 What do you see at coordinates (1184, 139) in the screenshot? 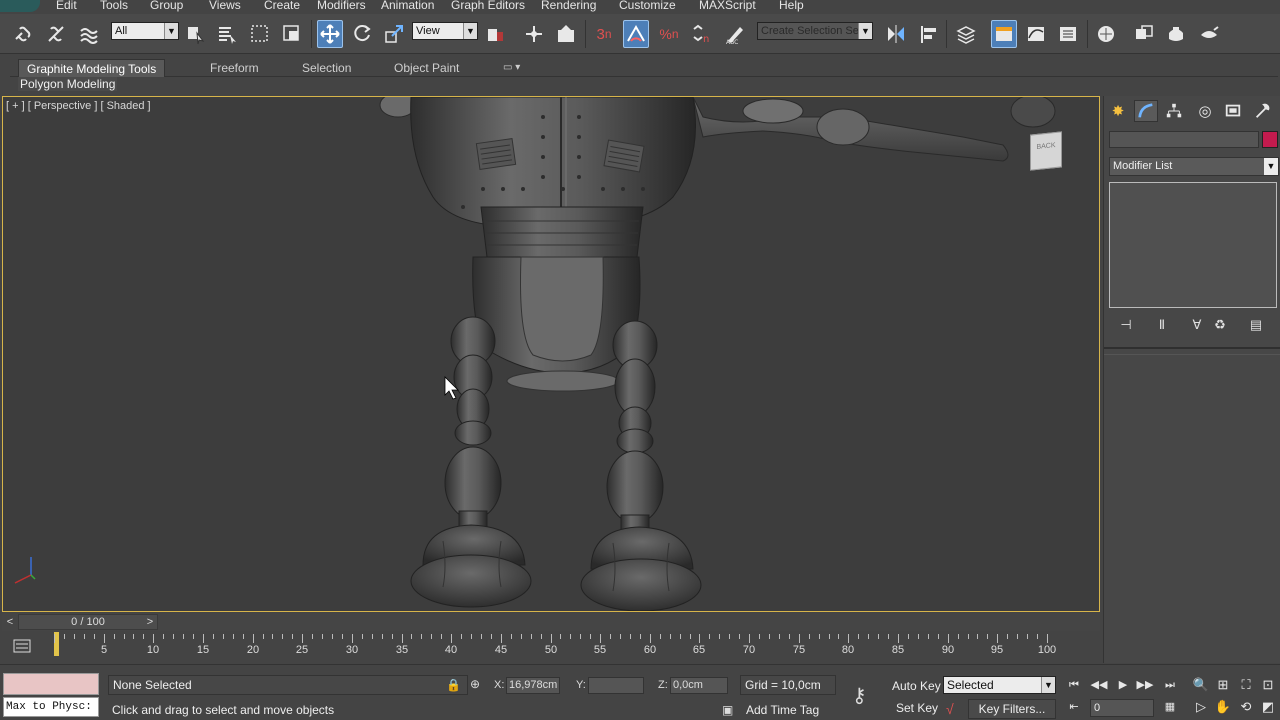
I see `object-name-field` at bounding box center [1184, 139].